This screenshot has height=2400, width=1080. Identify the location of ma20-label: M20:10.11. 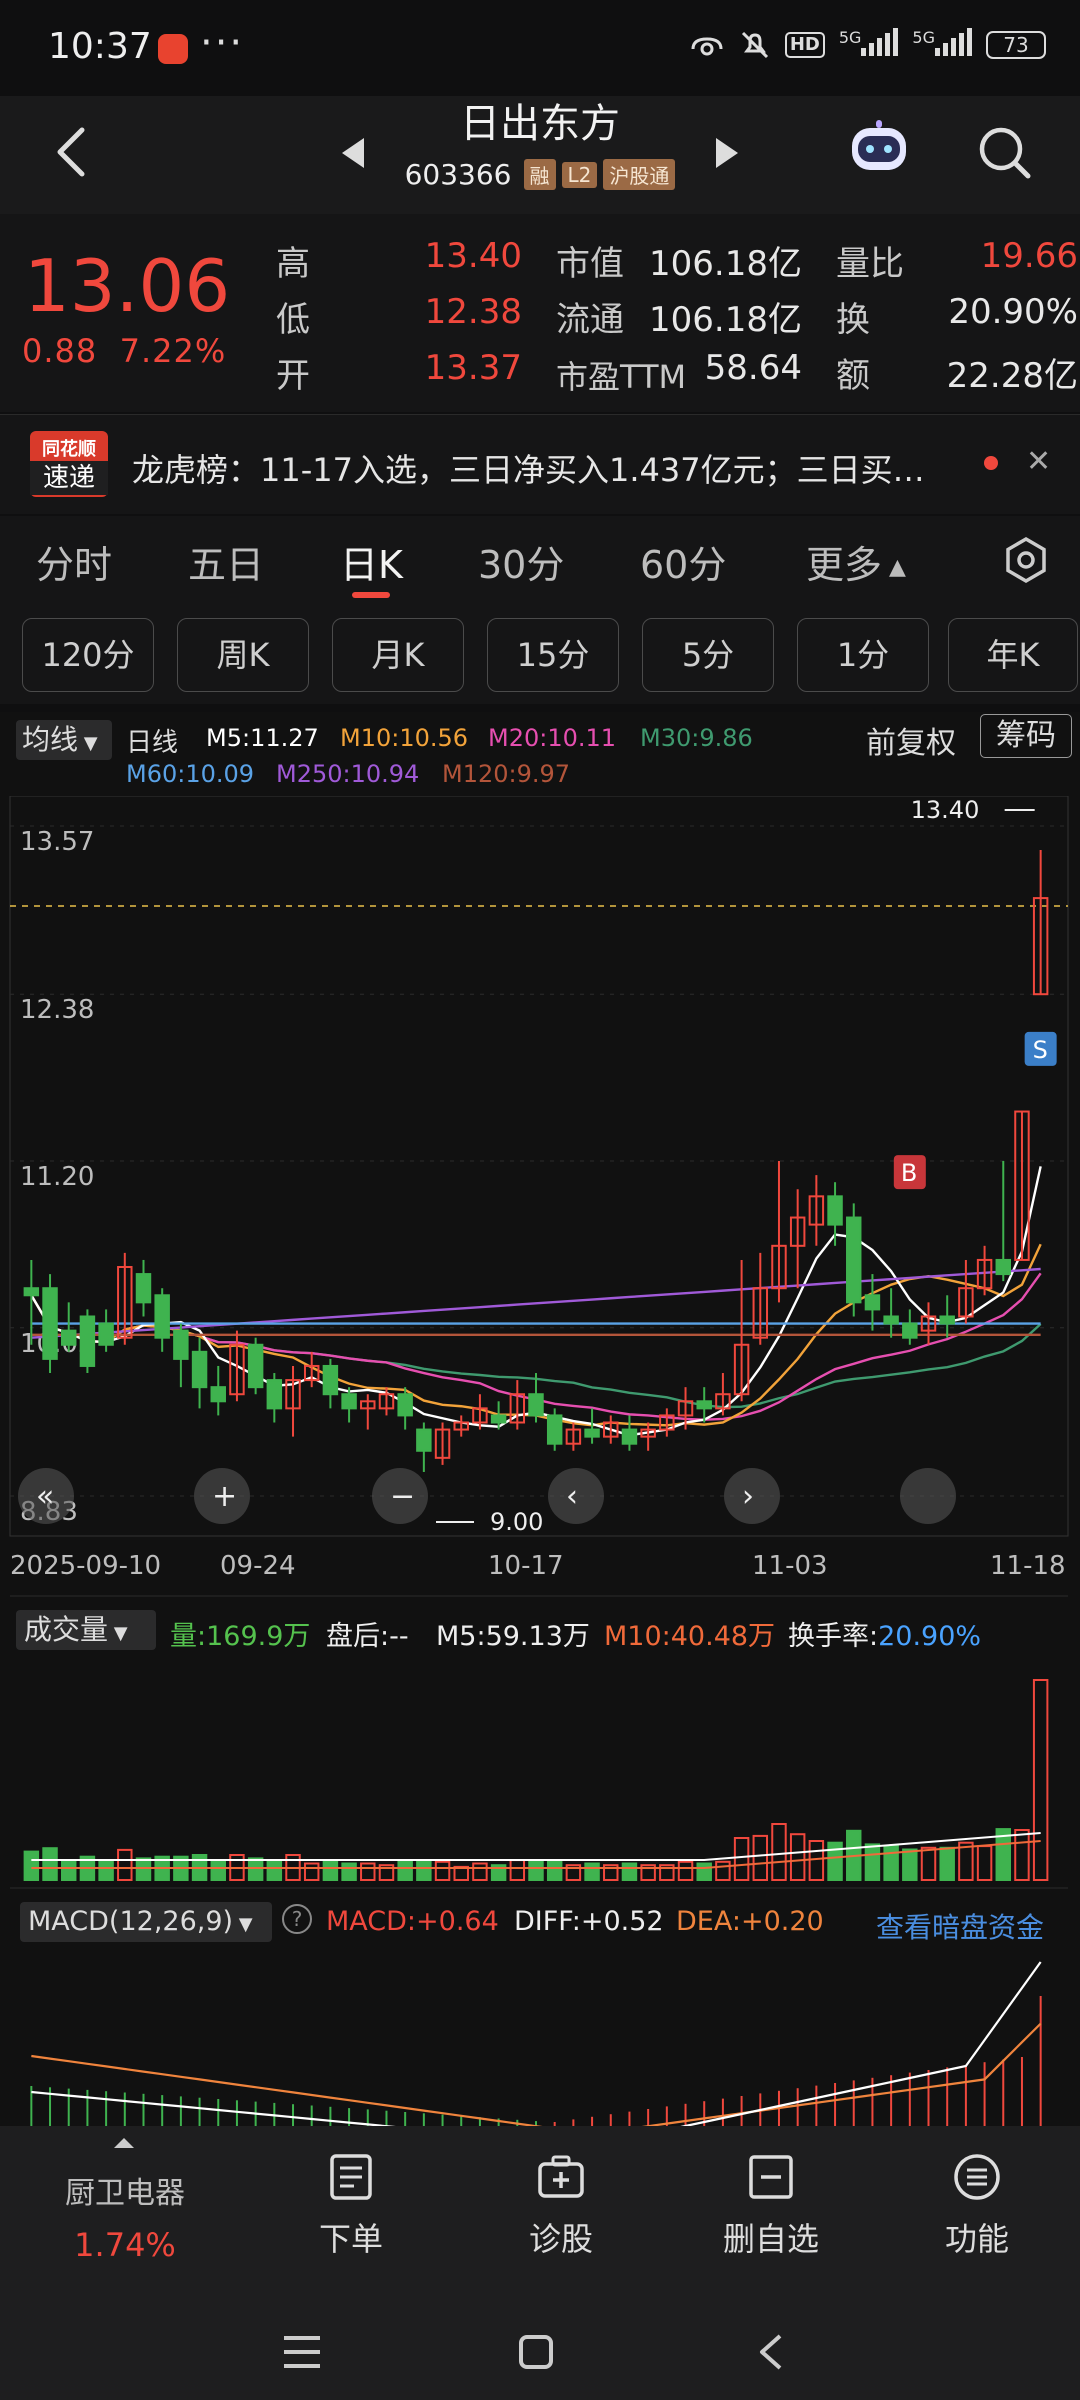
(552, 738).